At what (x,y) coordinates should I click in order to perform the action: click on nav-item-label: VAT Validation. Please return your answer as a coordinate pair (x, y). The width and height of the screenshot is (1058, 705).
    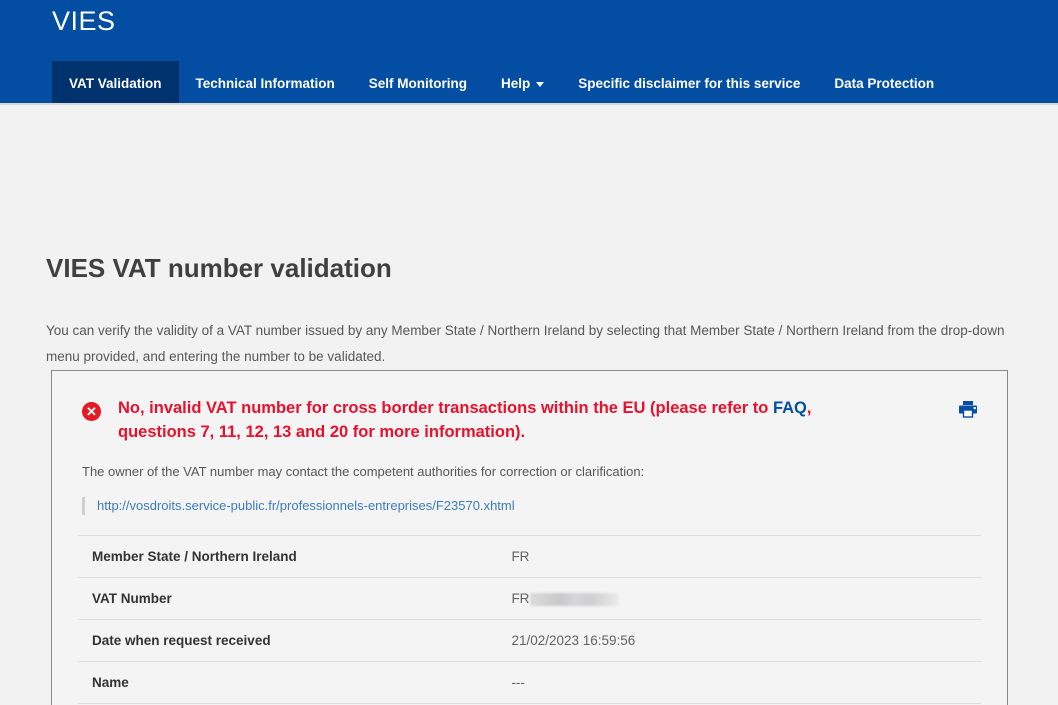
    Looking at the image, I should click on (115, 83).